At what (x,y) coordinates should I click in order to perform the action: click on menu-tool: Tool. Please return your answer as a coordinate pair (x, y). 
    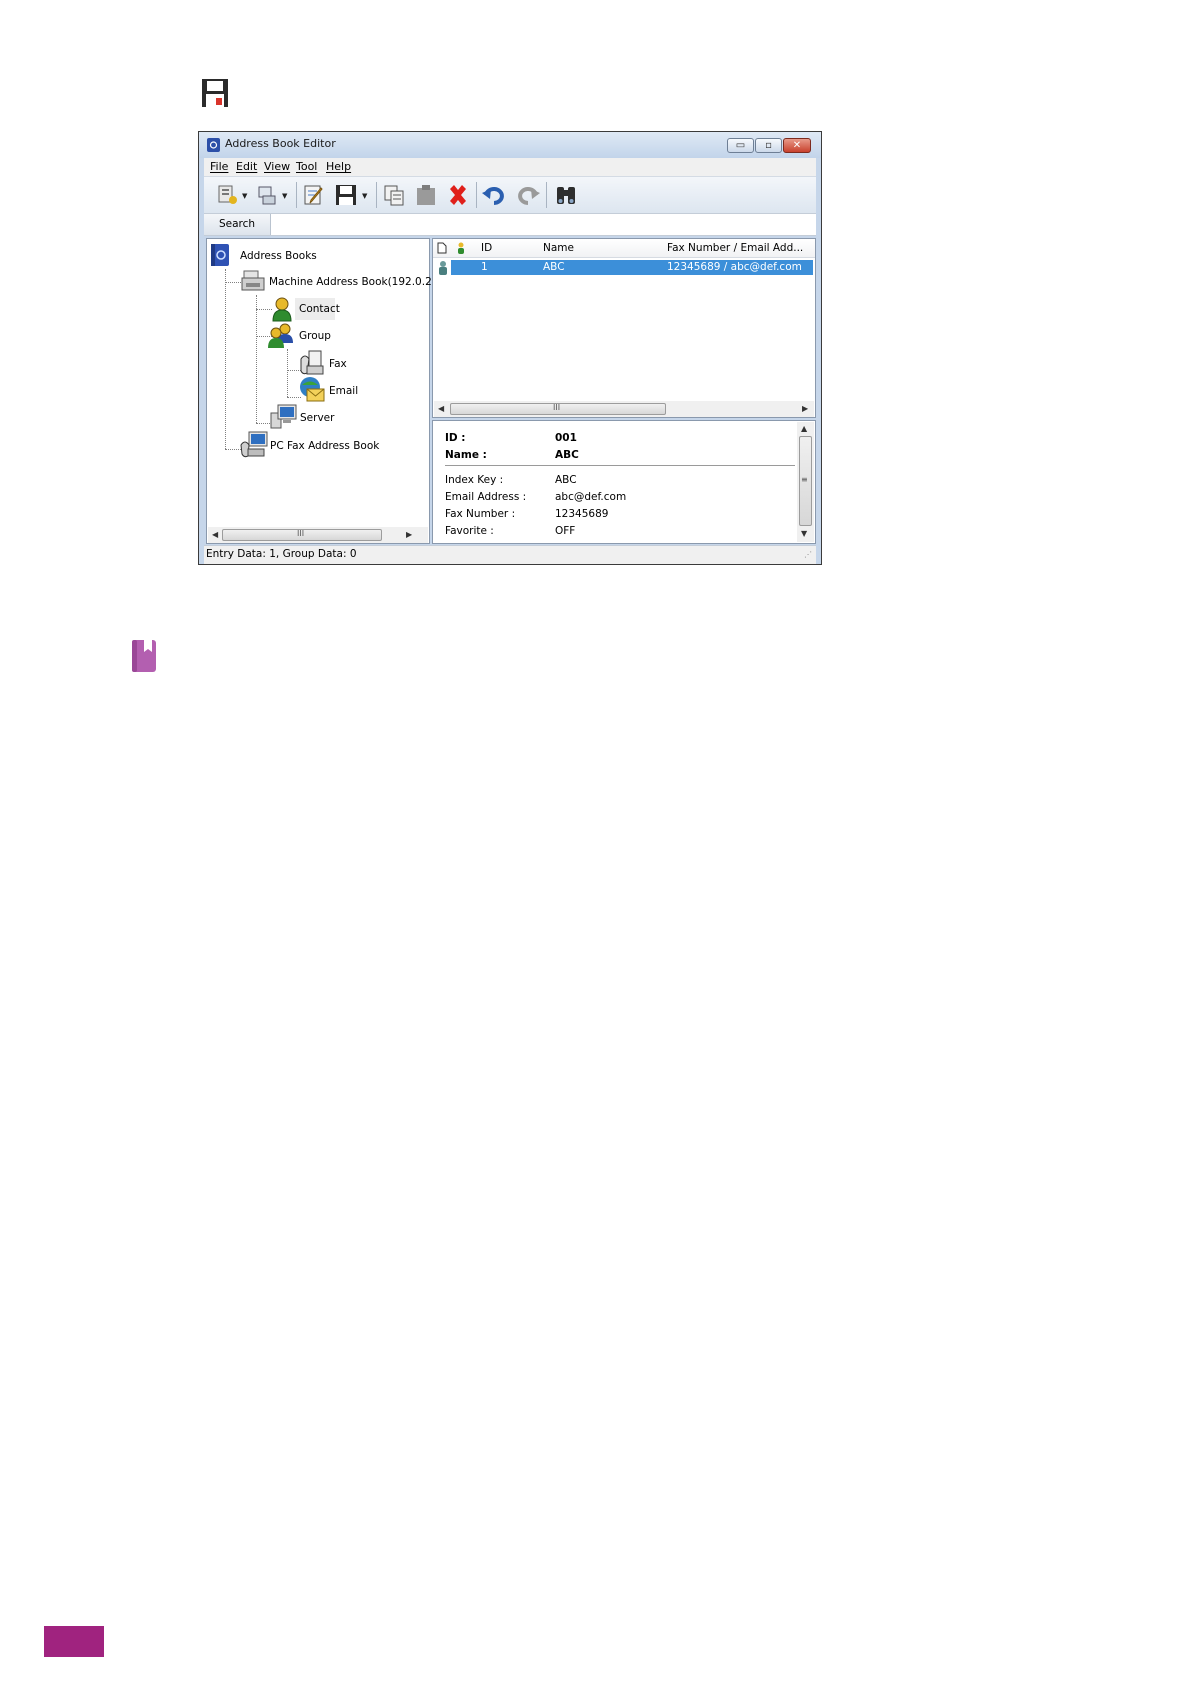
    Looking at the image, I should click on (306, 166).